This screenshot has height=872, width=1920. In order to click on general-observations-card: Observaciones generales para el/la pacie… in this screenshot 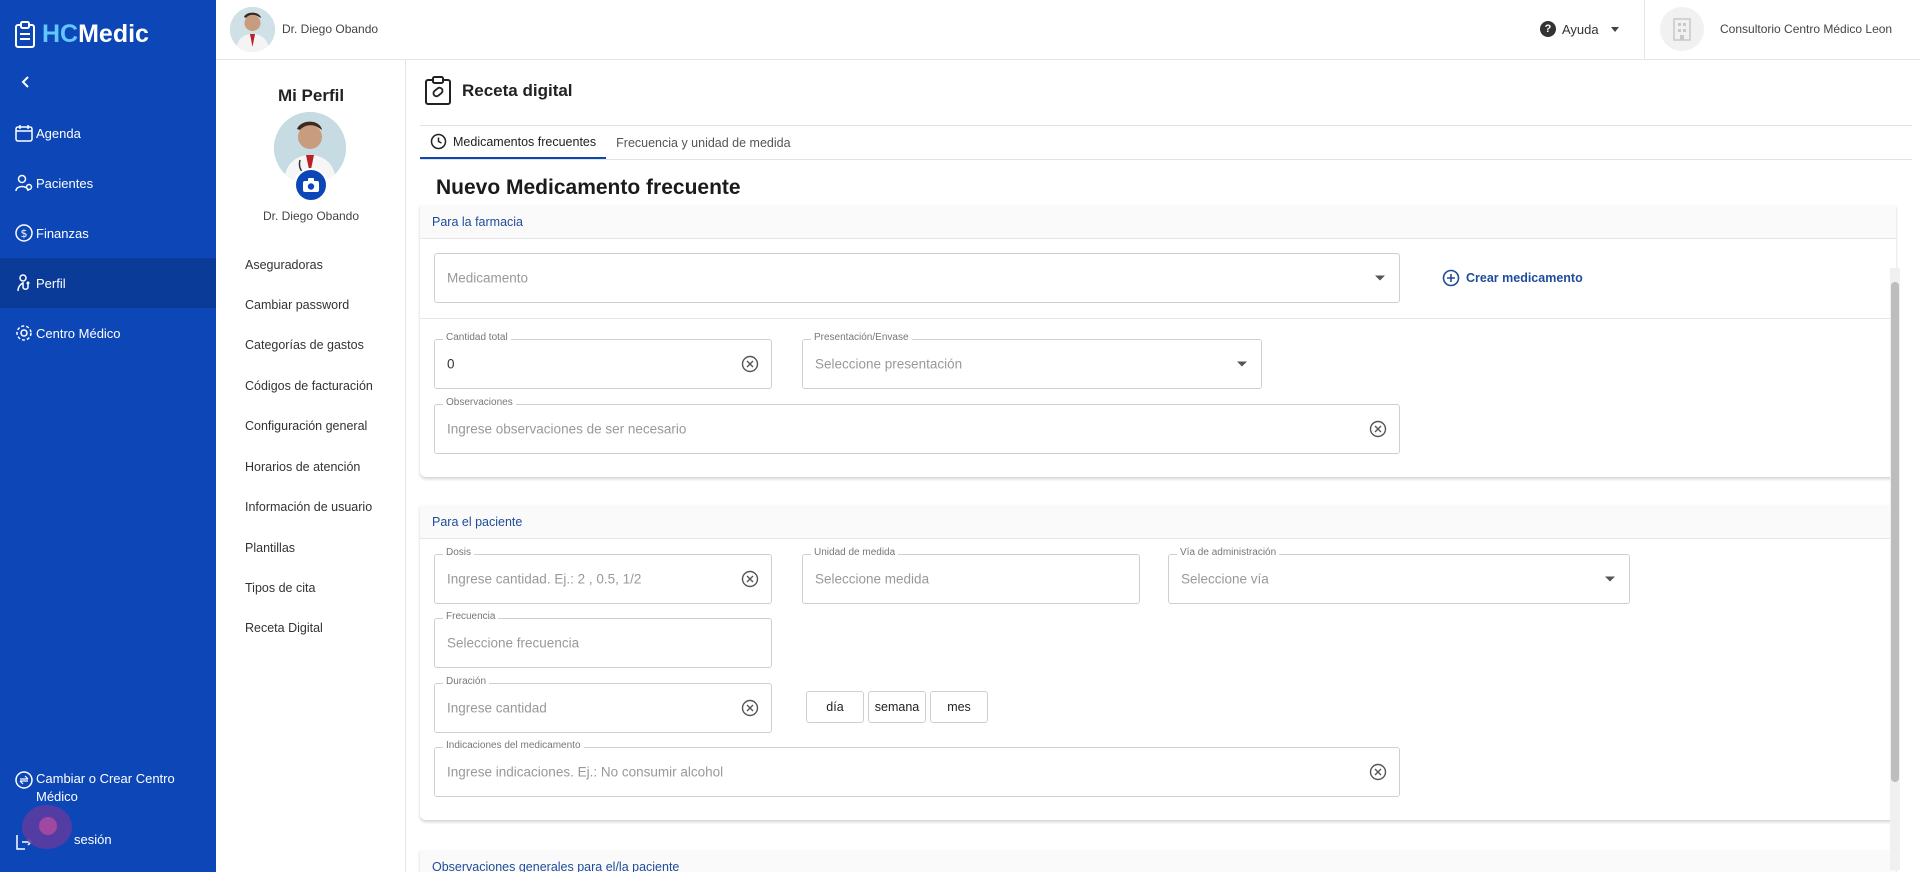, I will do `click(1158, 861)`.